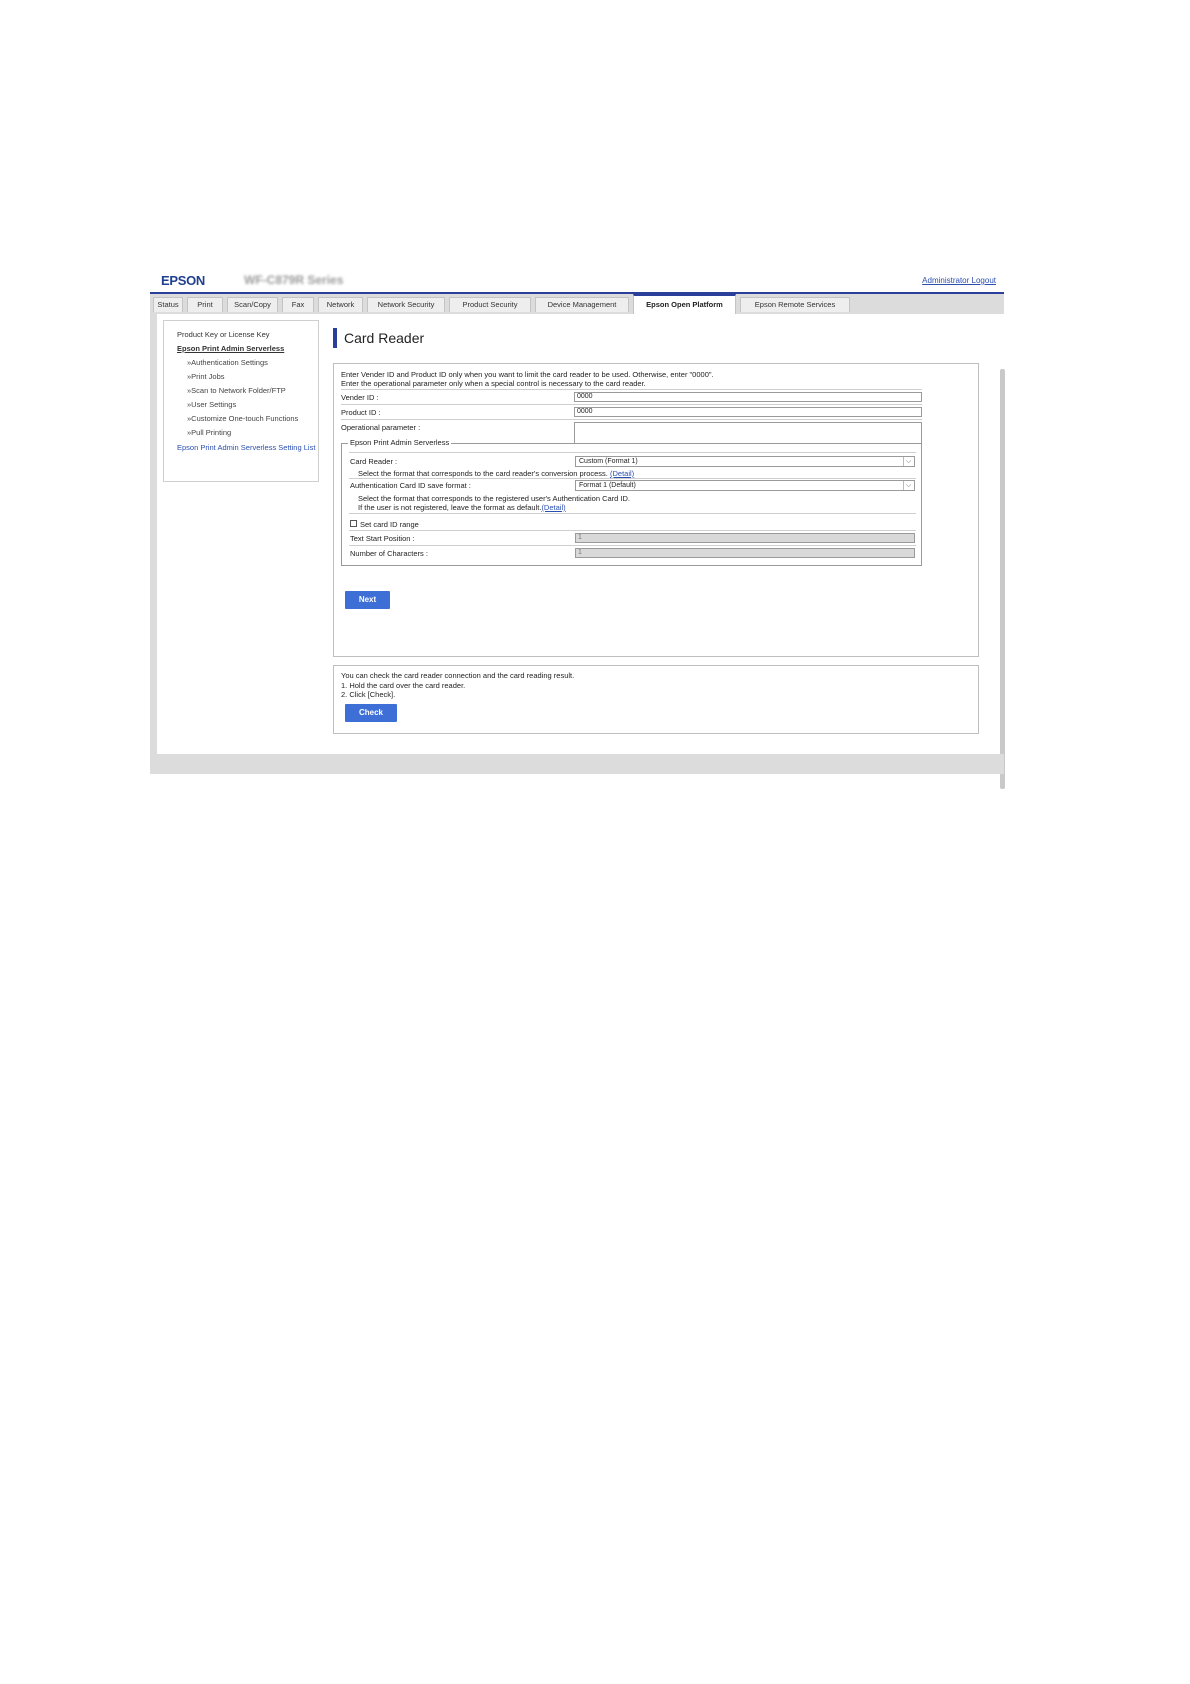  Describe the element at coordinates (748, 412) in the screenshot. I see `product-id-input: 0000` at that location.